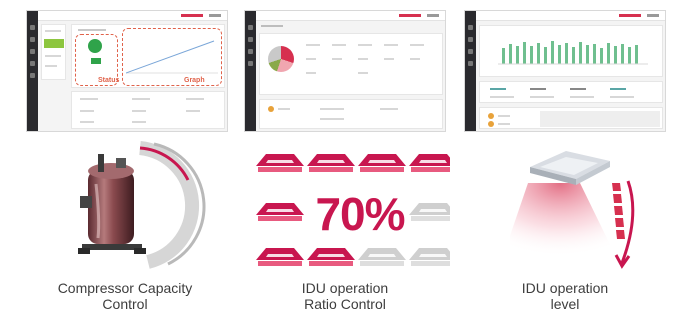  I want to click on level-bars-panel, so click(571, 51).